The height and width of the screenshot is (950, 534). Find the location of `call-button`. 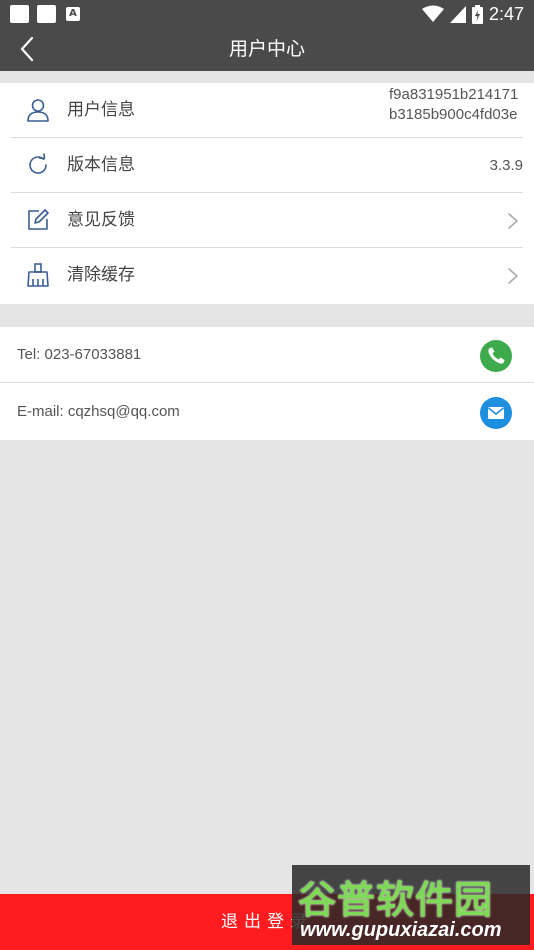

call-button is located at coordinates (496, 356).